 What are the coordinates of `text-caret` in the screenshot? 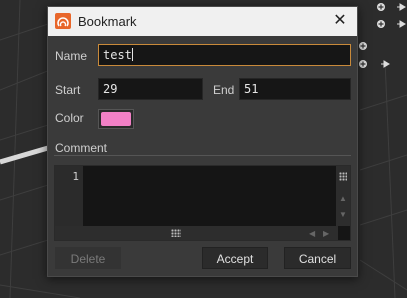 It's located at (132, 54).